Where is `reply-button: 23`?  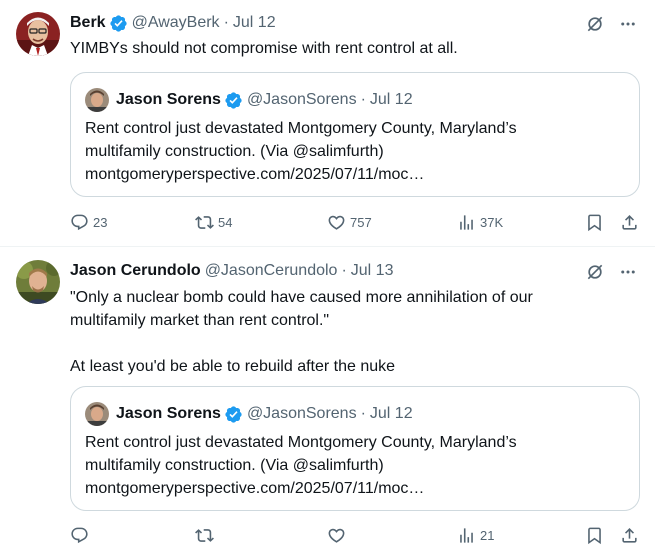
reply-button: 23 is located at coordinates (88, 222).